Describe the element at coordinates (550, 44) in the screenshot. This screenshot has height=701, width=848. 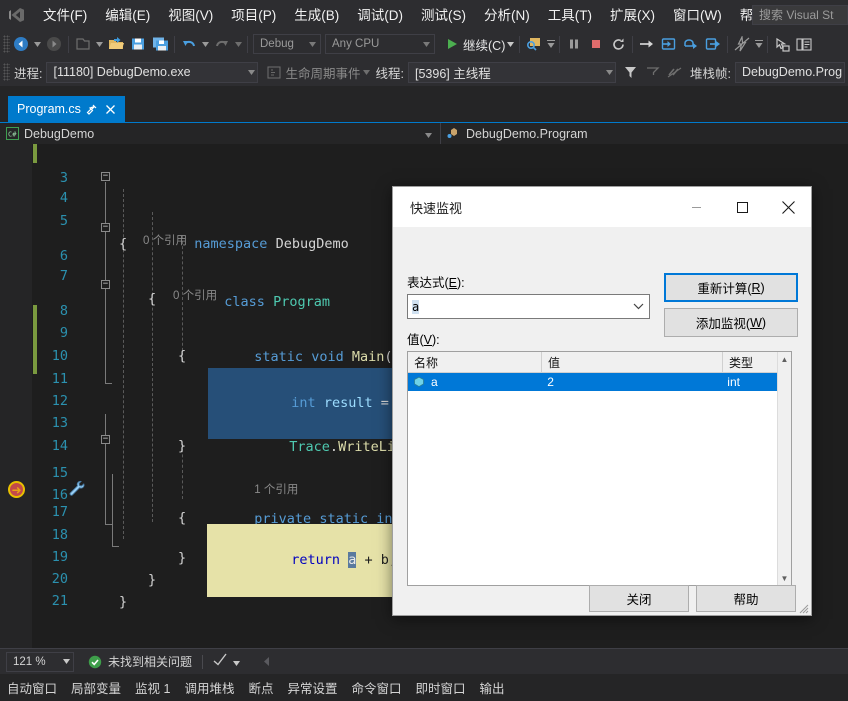
I see `attach-dropdown-icon` at that location.